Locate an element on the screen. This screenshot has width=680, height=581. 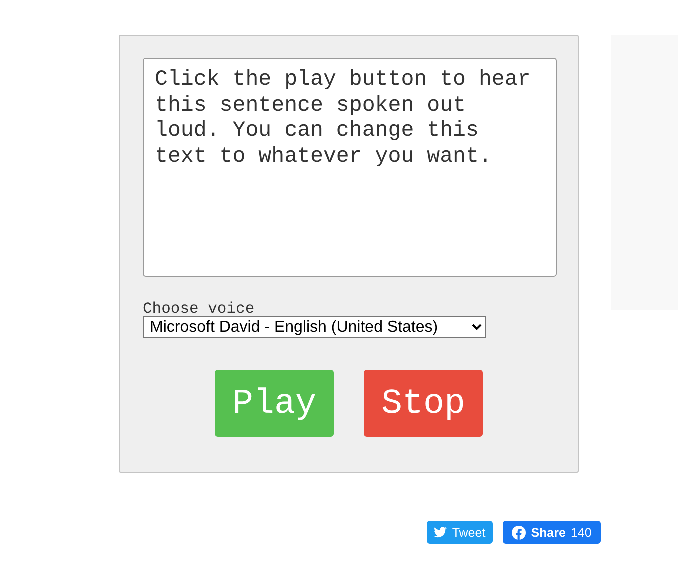
voice-select: Microsoft David - English (United States) is located at coordinates (314, 327).